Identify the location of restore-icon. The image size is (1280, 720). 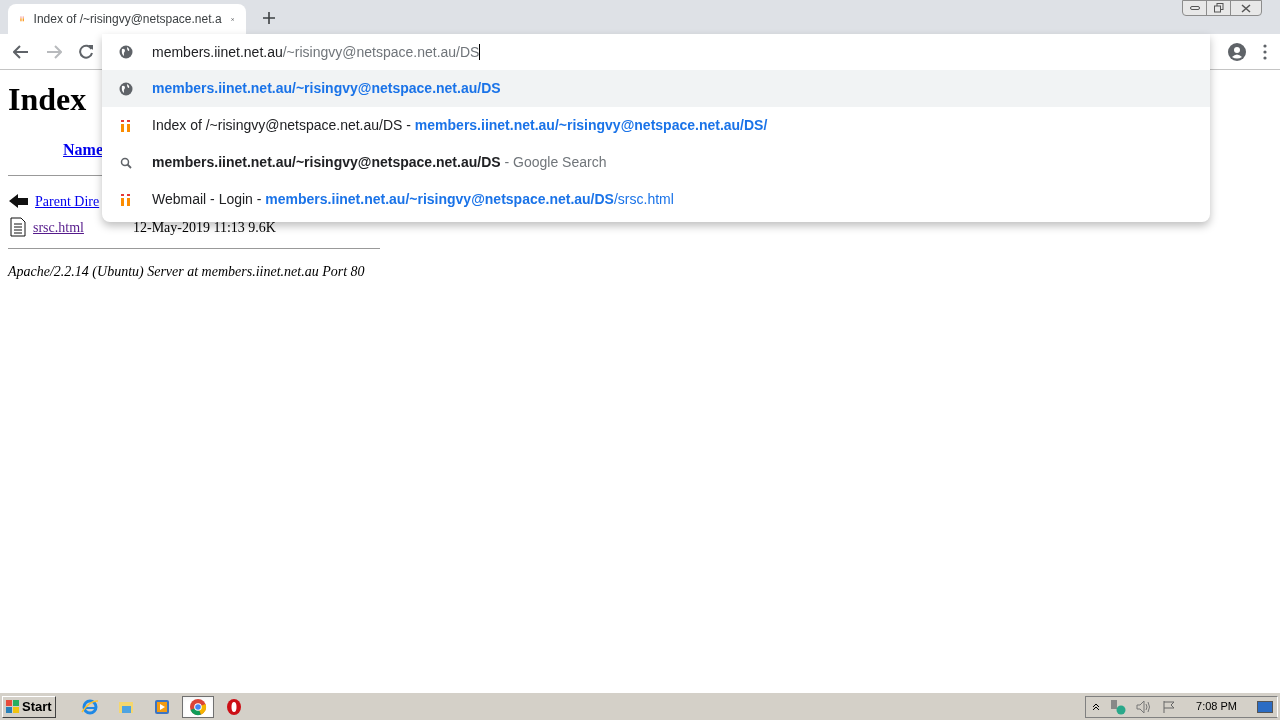
(1218, 8).